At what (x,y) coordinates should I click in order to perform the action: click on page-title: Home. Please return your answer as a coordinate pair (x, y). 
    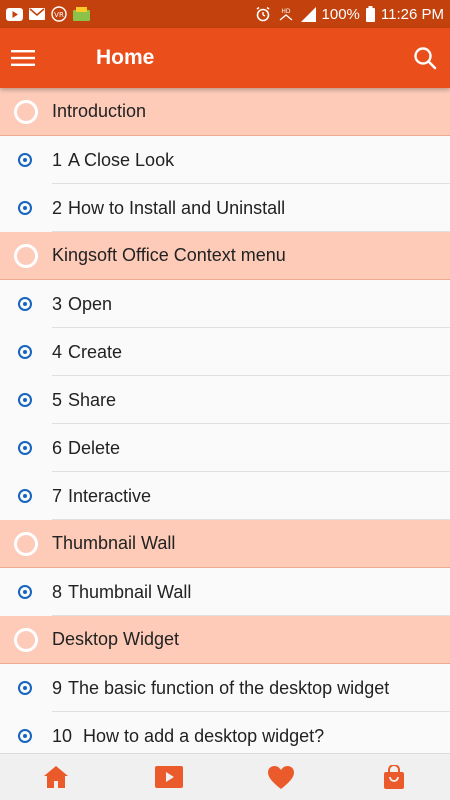
    Looking at the image, I should click on (125, 57).